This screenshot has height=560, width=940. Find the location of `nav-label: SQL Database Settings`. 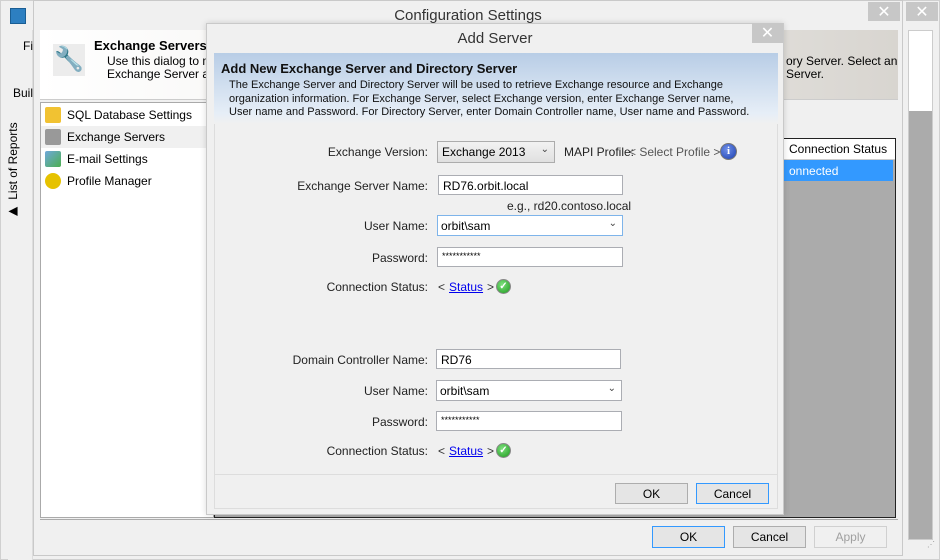

nav-label: SQL Database Settings is located at coordinates (129, 115).